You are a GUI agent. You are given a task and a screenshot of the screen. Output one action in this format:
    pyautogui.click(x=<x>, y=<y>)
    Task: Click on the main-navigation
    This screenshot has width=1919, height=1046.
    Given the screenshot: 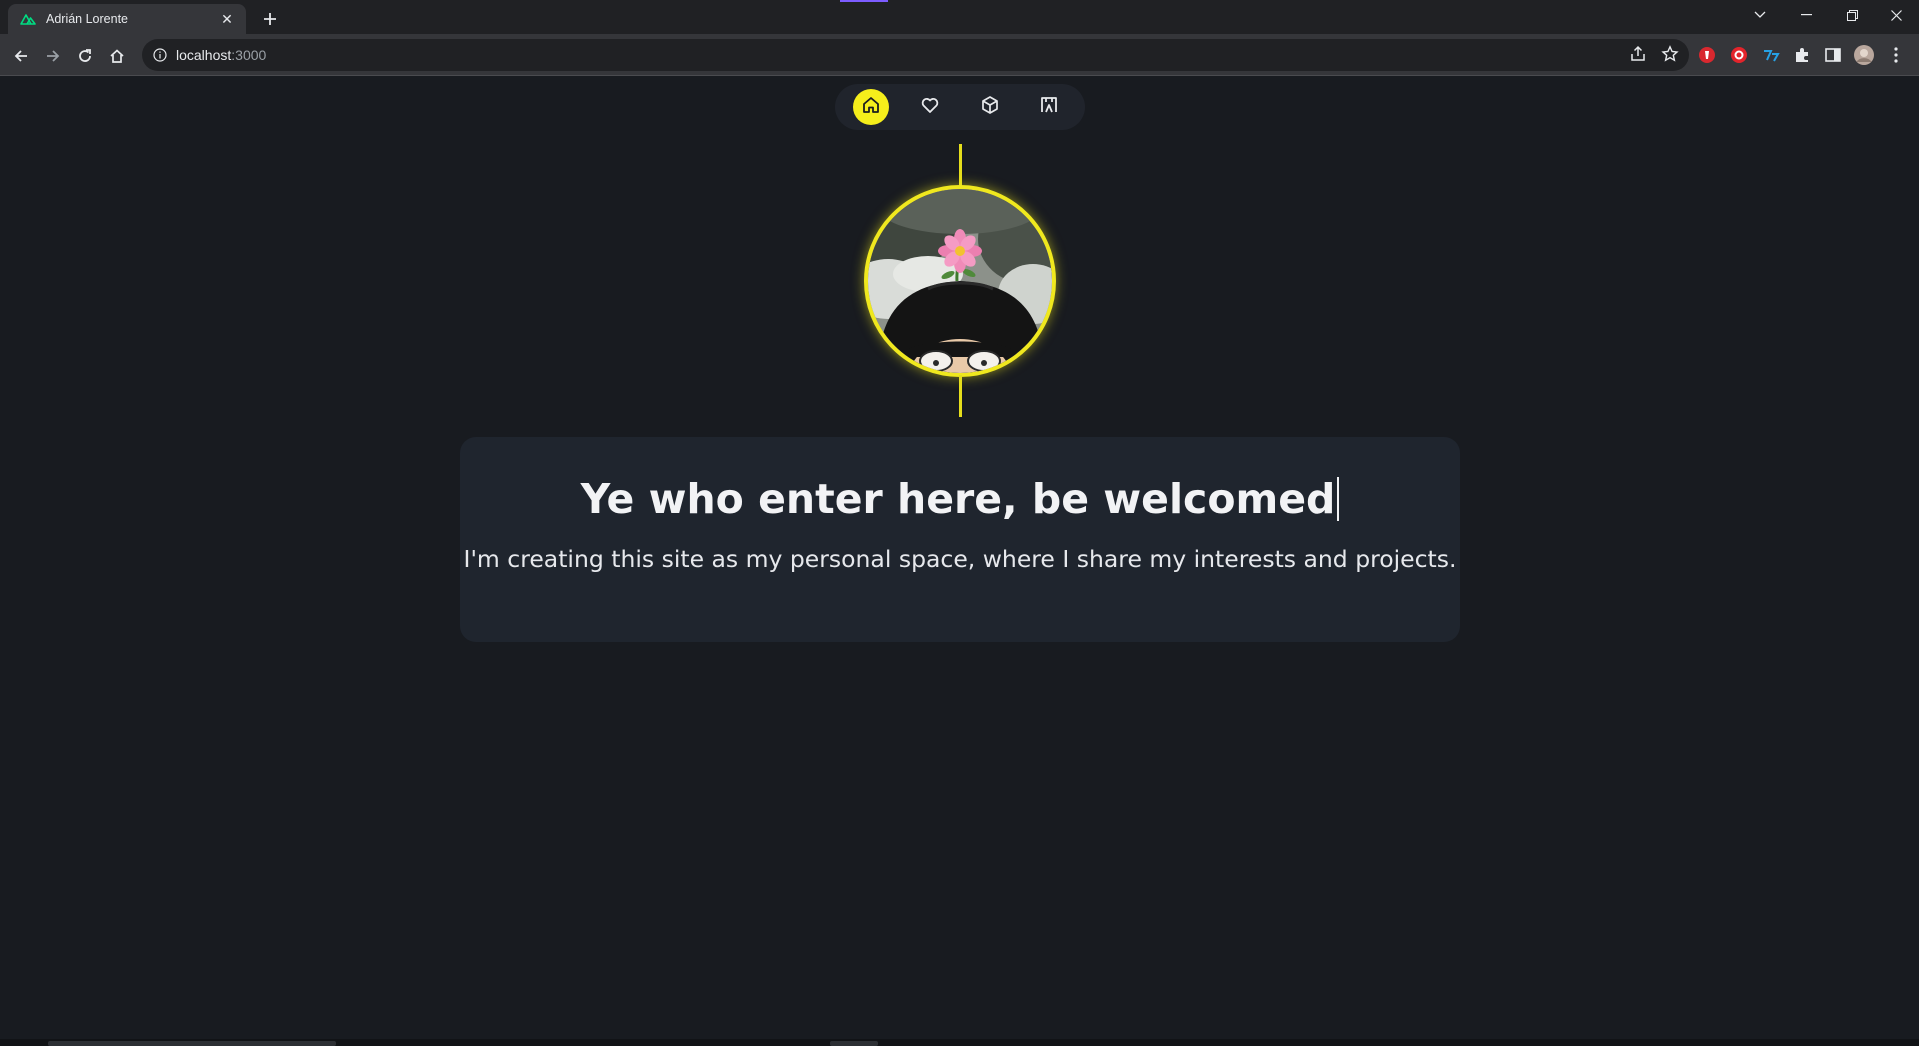 What is the action you would take?
    pyautogui.click(x=960, y=107)
    